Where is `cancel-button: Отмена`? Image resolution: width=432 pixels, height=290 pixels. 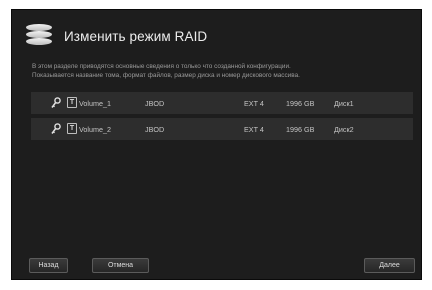 cancel-button: Отмена is located at coordinates (120, 265).